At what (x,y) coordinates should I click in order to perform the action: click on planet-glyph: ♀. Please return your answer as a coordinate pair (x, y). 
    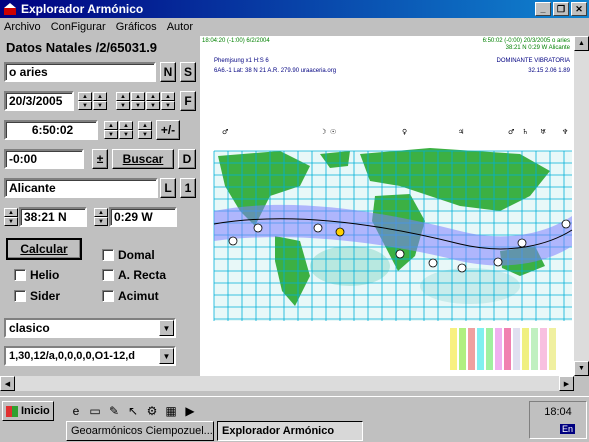
    Looking at the image, I should click on (404, 132).